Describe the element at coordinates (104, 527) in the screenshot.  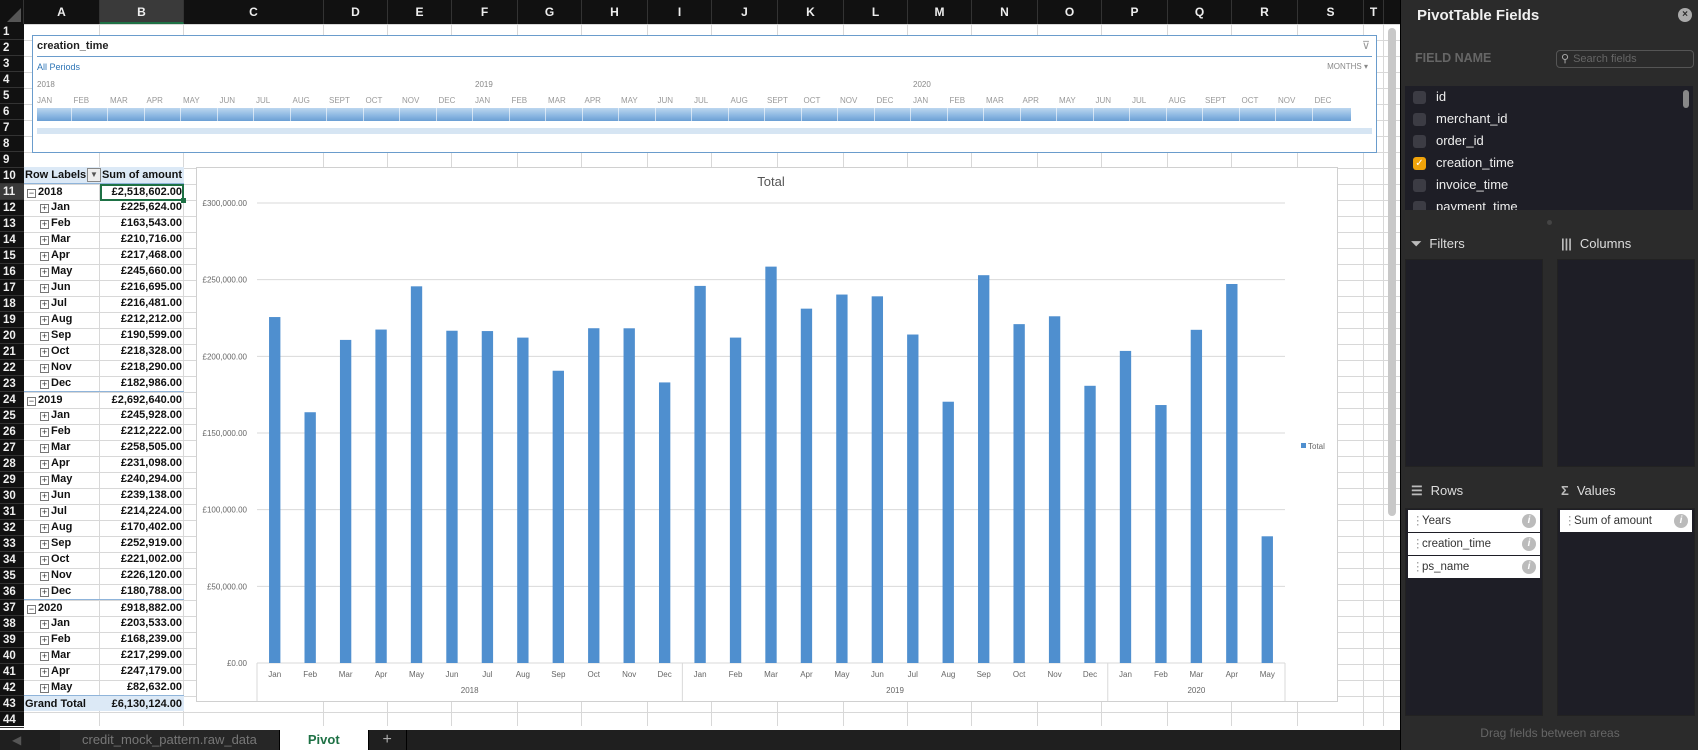
I see `pivot-month-row: + Aug £170,402.00` at that location.